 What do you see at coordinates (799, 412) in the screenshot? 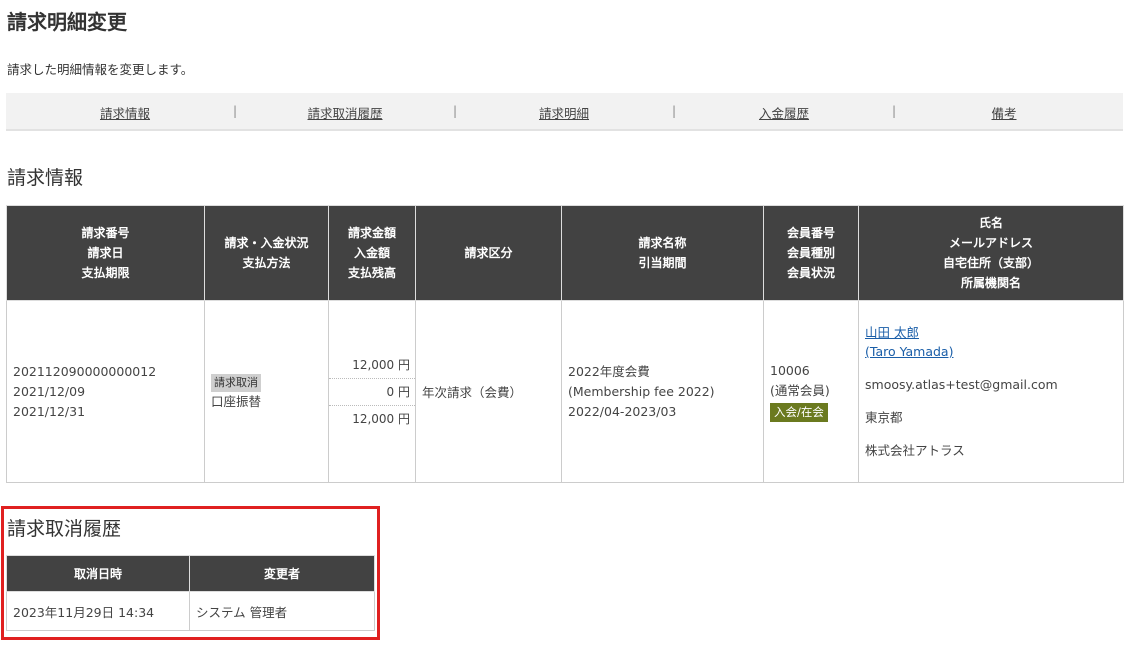
I see `member-status-badge: 入会/在会` at bounding box center [799, 412].